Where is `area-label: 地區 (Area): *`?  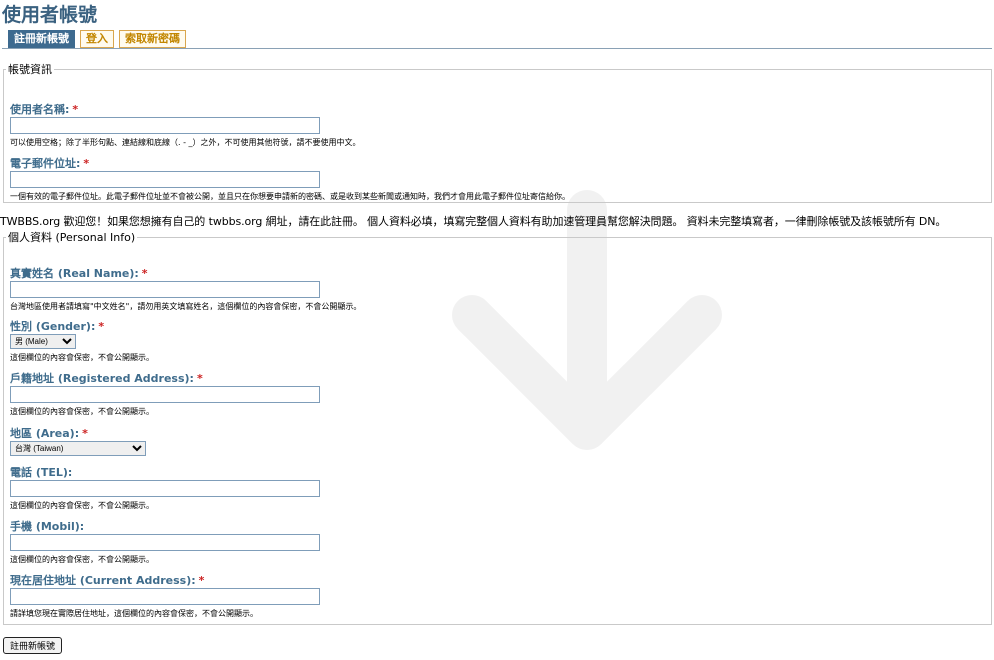 area-label: 地區 (Area): * is located at coordinates (49, 433).